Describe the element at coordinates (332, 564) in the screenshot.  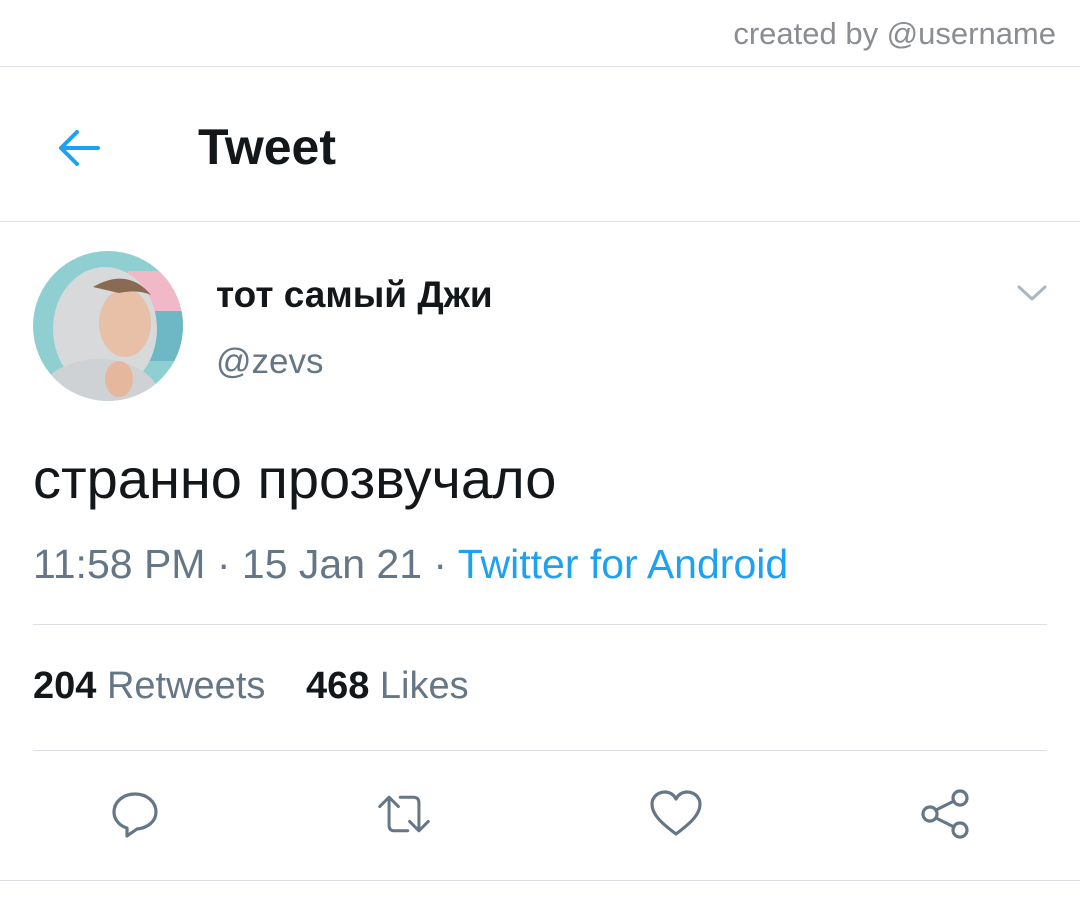
I see `tweet-date: 15 Jan 21` at that location.